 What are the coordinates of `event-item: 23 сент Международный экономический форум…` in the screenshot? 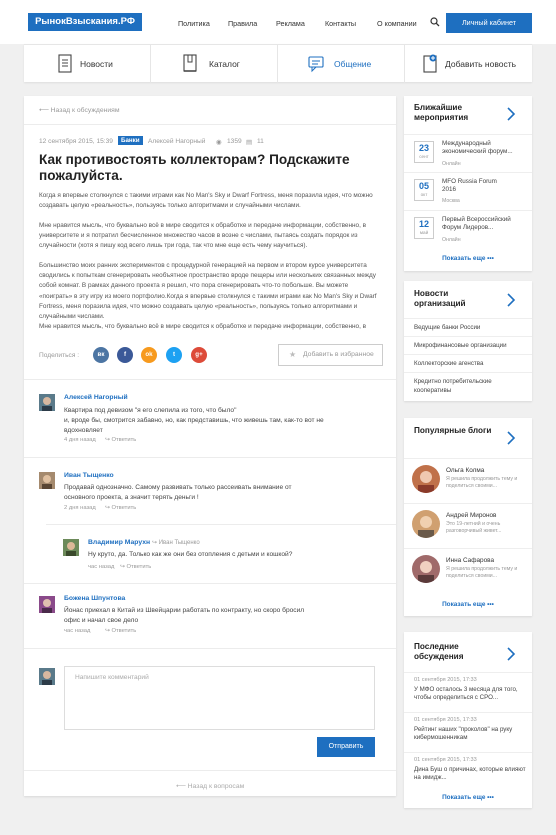 It's located at (468, 153).